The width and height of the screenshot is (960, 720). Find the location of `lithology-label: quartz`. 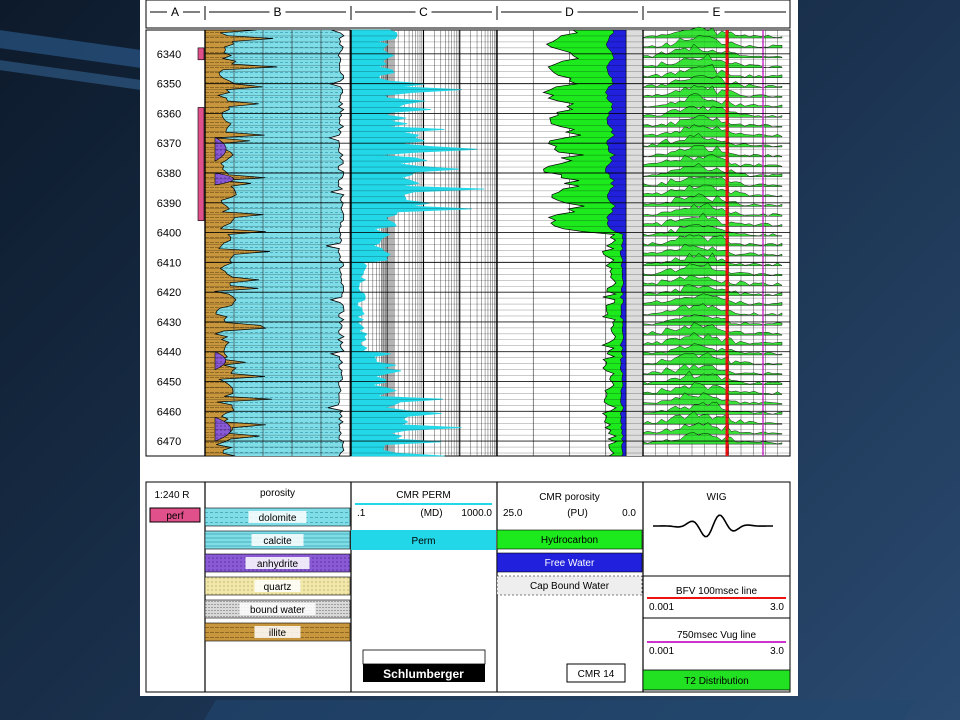

lithology-label: quartz is located at coordinates (278, 587).